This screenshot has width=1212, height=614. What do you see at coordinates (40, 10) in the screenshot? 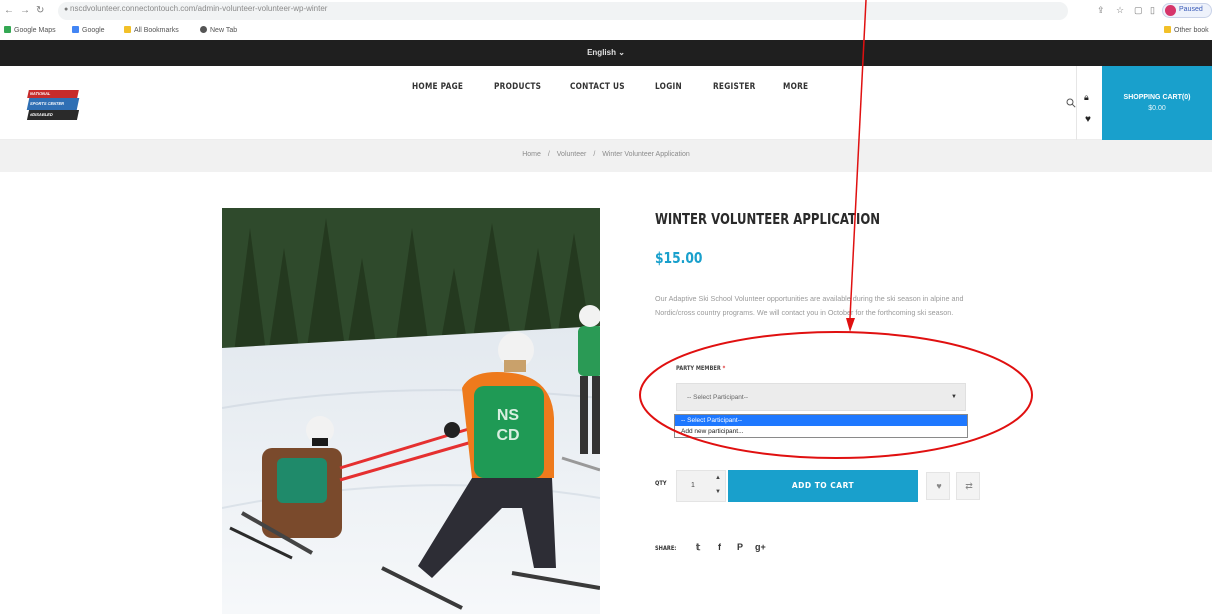
I see `reload-icon: ↻` at bounding box center [40, 10].